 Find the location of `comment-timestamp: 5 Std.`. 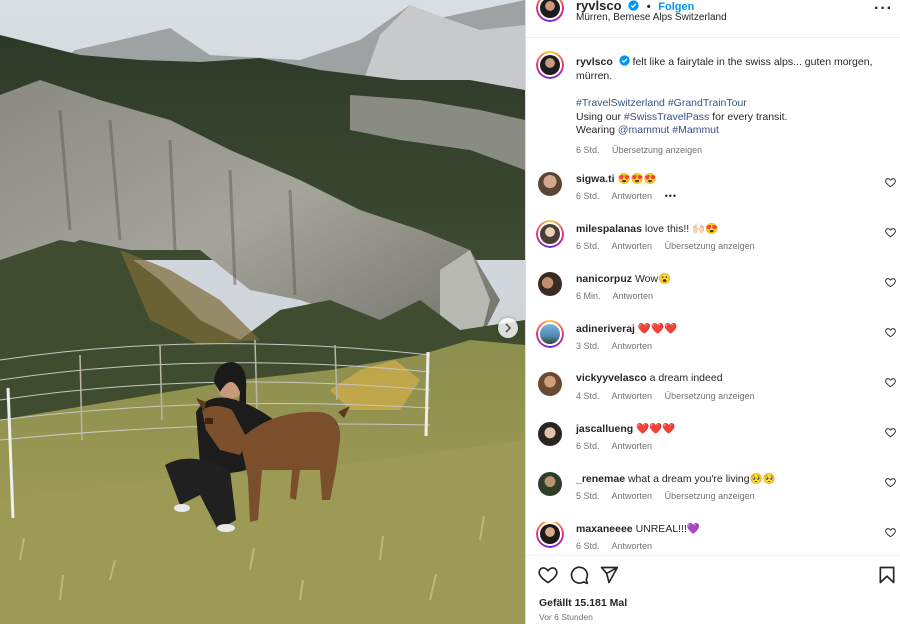

comment-timestamp: 5 Std. is located at coordinates (588, 496).